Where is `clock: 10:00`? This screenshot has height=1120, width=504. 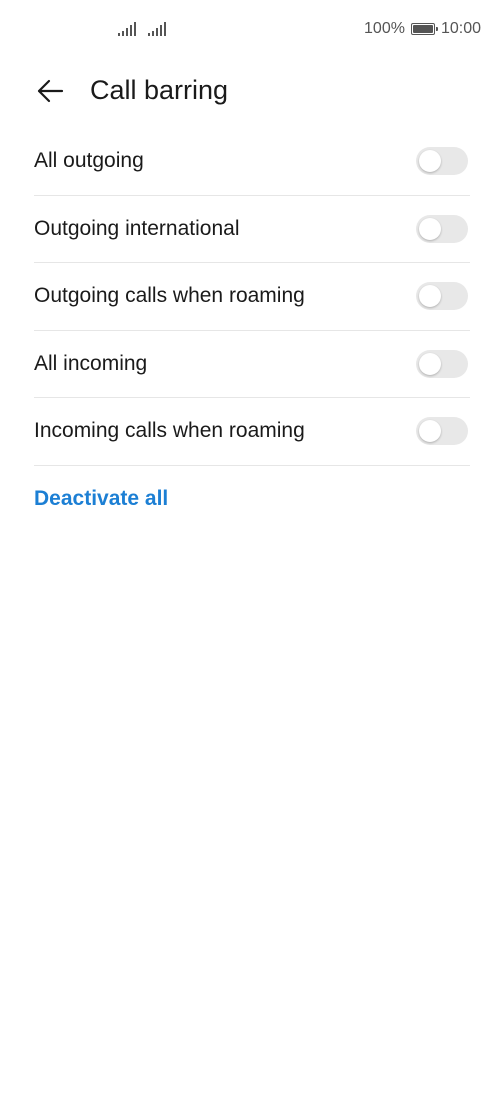
clock: 10:00 is located at coordinates (460, 28).